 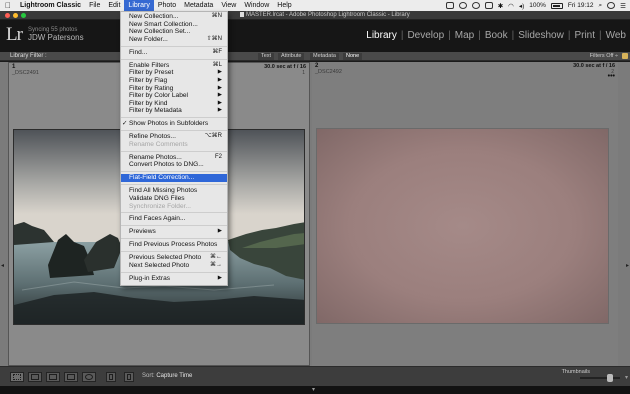 What do you see at coordinates (174, 53) in the screenshot?
I see `menu-item-find: Find... ⌘F` at bounding box center [174, 53].